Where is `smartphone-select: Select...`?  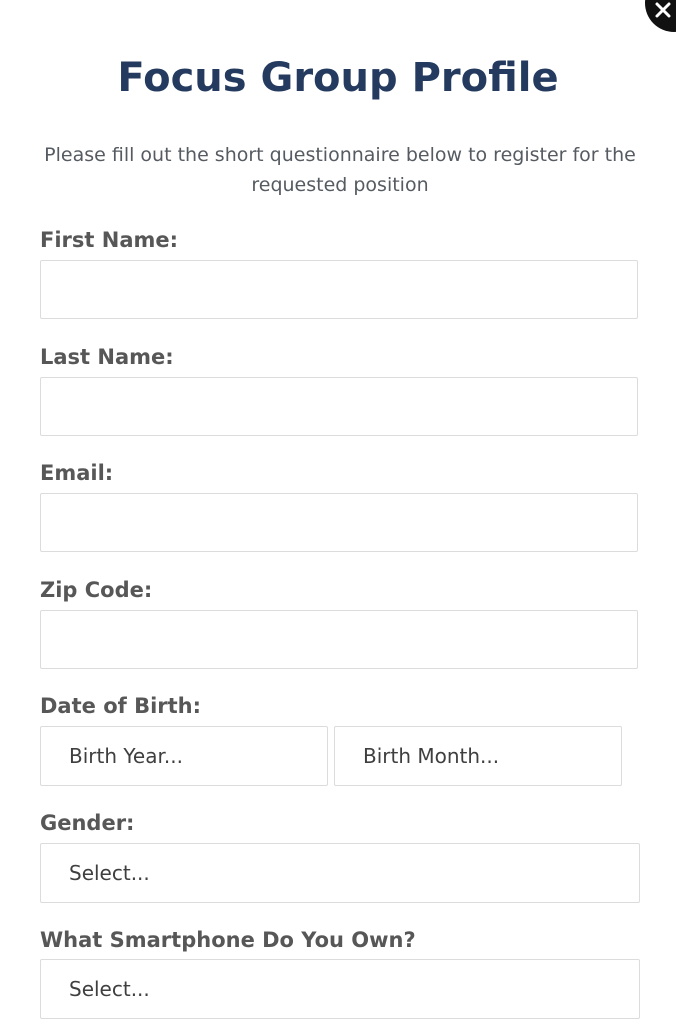
smartphone-select: Select... is located at coordinates (340, 989).